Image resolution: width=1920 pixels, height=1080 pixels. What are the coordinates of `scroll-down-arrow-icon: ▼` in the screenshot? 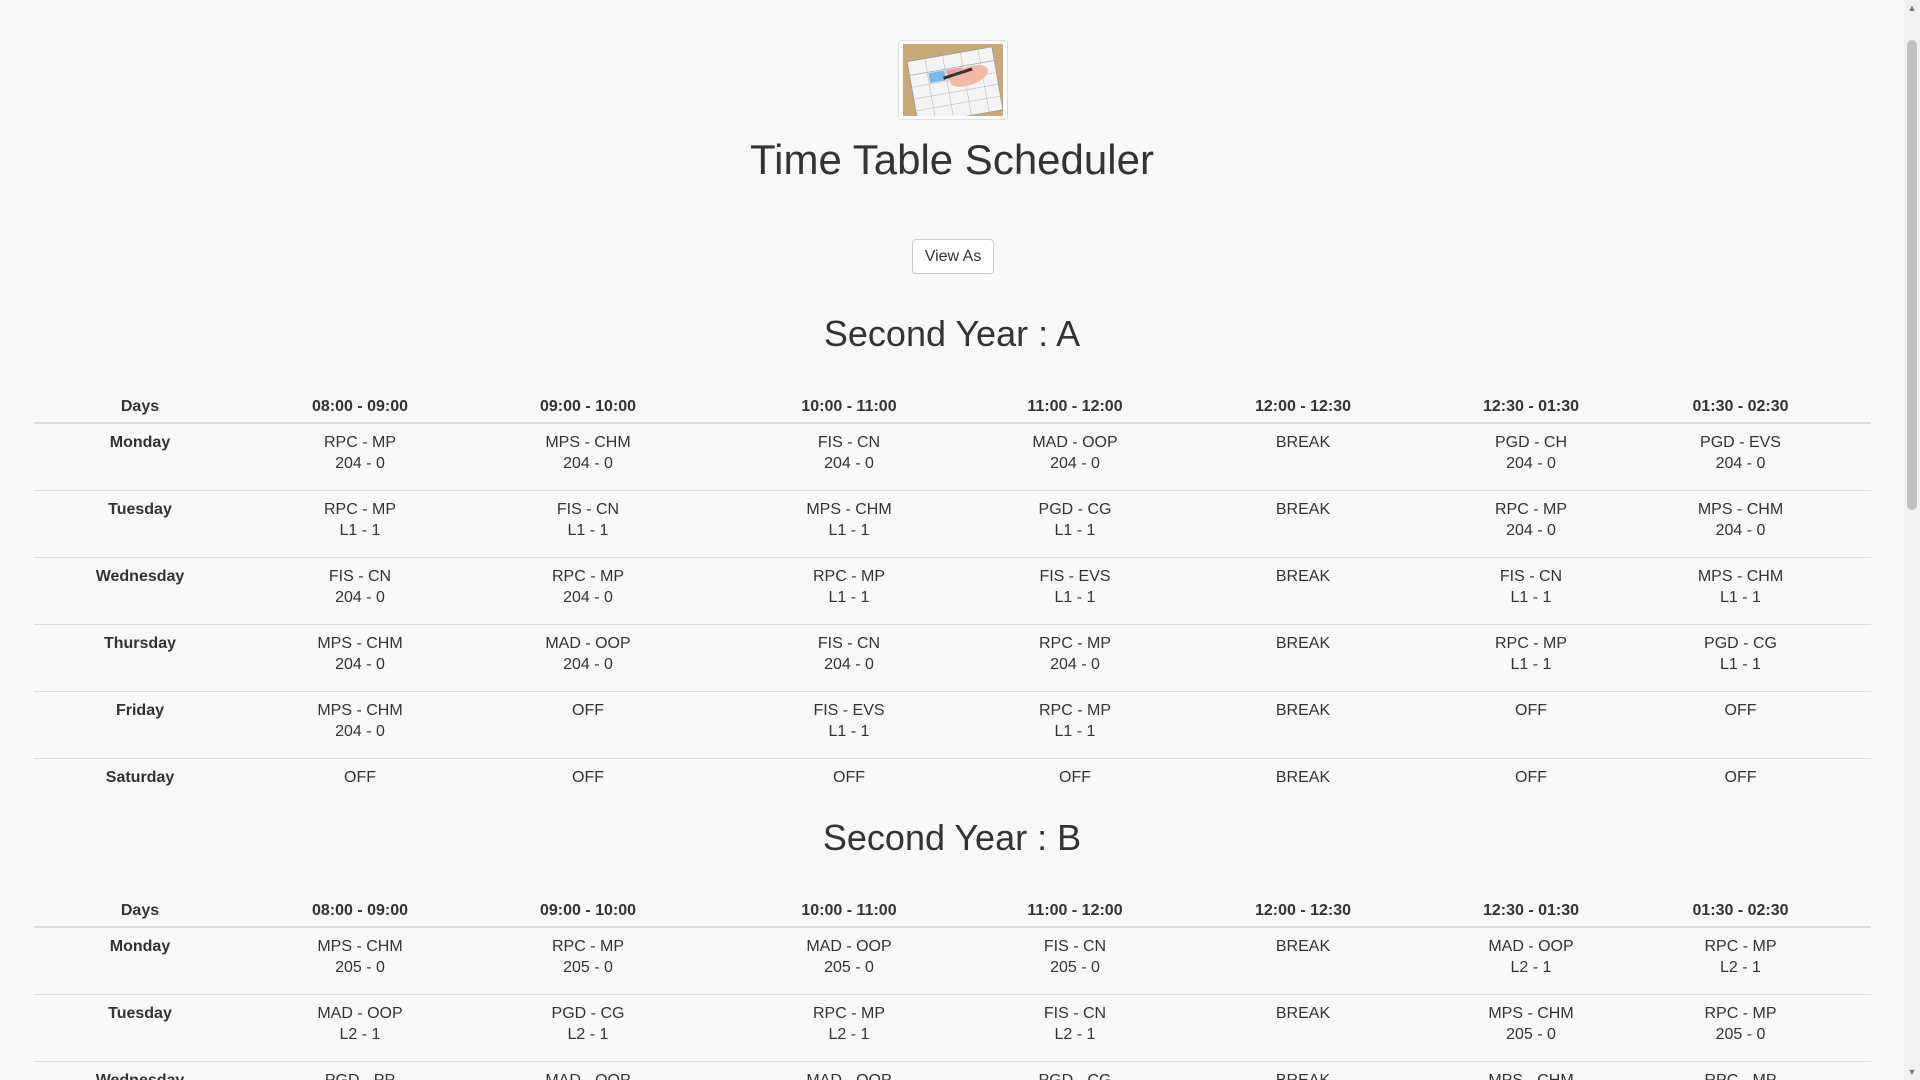 It's located at (1912, 1072).